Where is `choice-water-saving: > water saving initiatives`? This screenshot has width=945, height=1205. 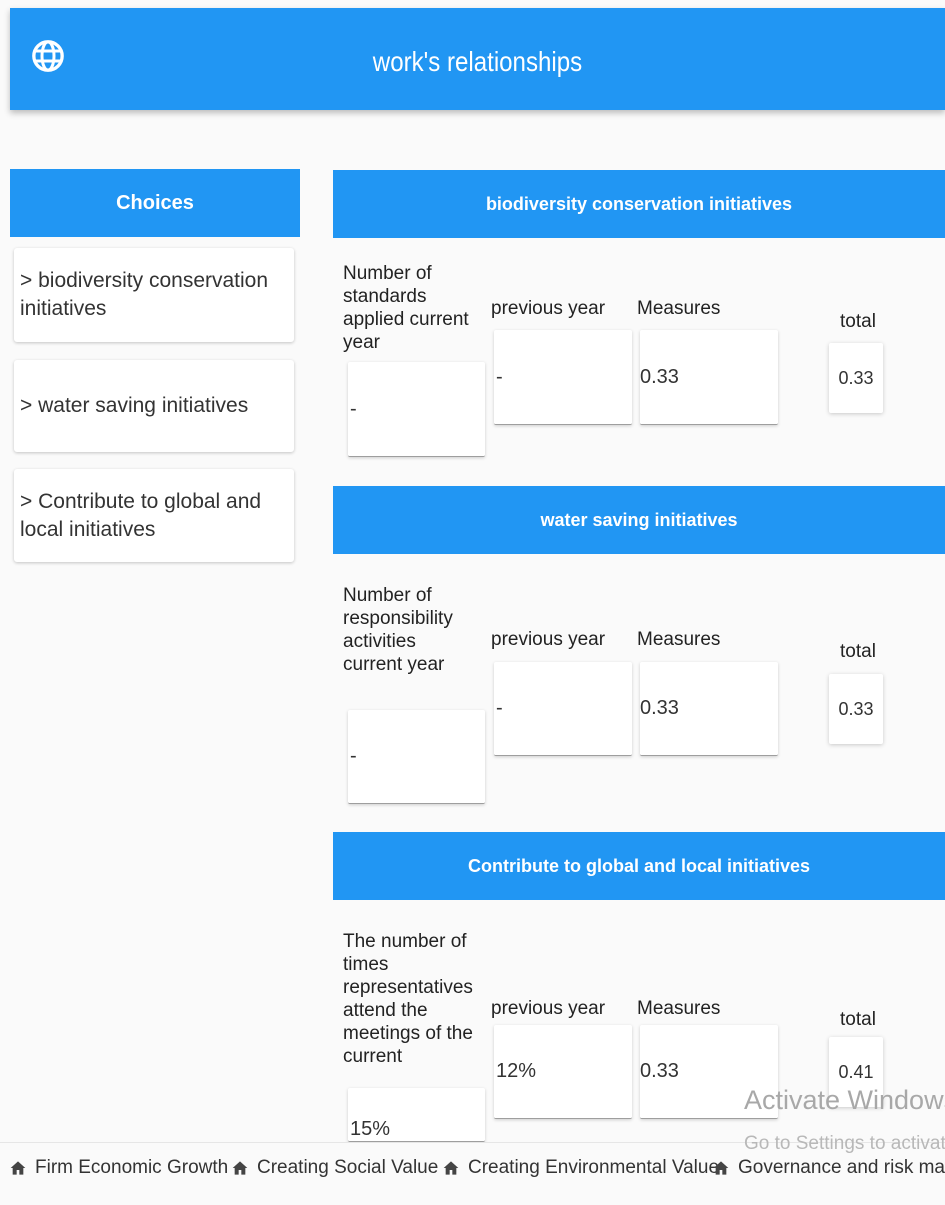 choice-water-saving: > water saving initiatives is located at coordinates (154, 406).